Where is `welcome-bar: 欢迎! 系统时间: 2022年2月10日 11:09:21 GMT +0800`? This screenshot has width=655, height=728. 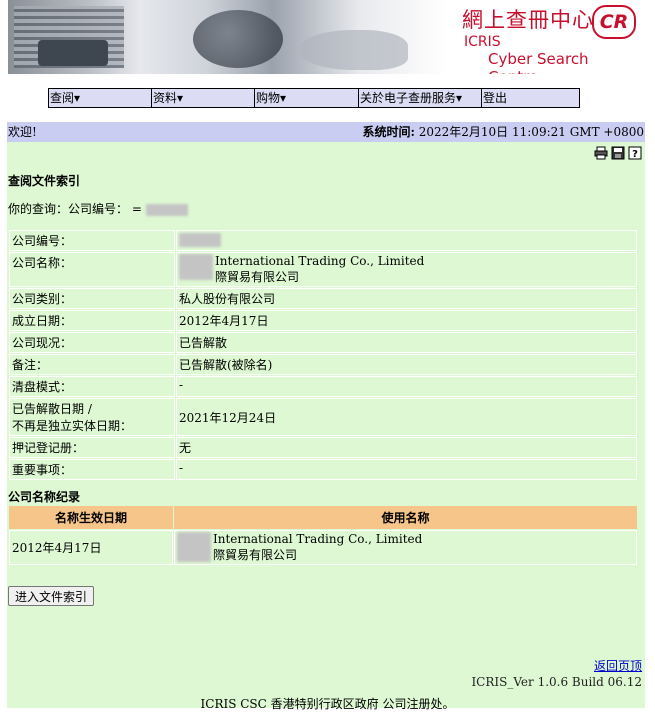
welcome-bar: 欢迎! 系统时间: 2022年2月10日 11:09:21 GMT +0800 is located at coordinates (326, 132).